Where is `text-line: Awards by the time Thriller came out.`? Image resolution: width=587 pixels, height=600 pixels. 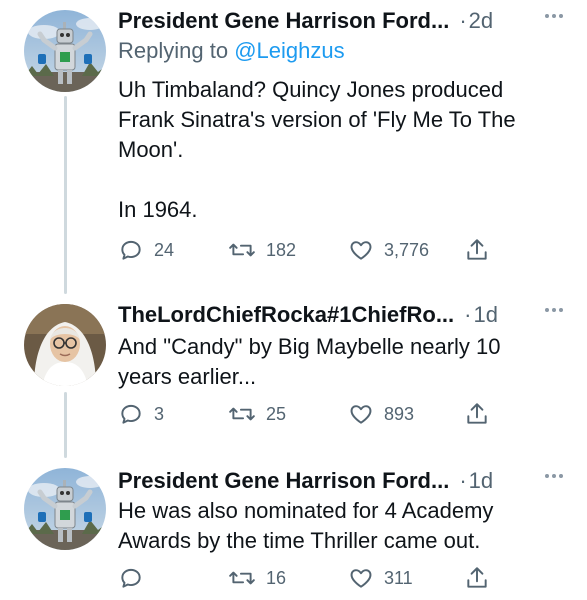 text-line: Awards by the time Thriller came out. is located at coordinates (299, 540).